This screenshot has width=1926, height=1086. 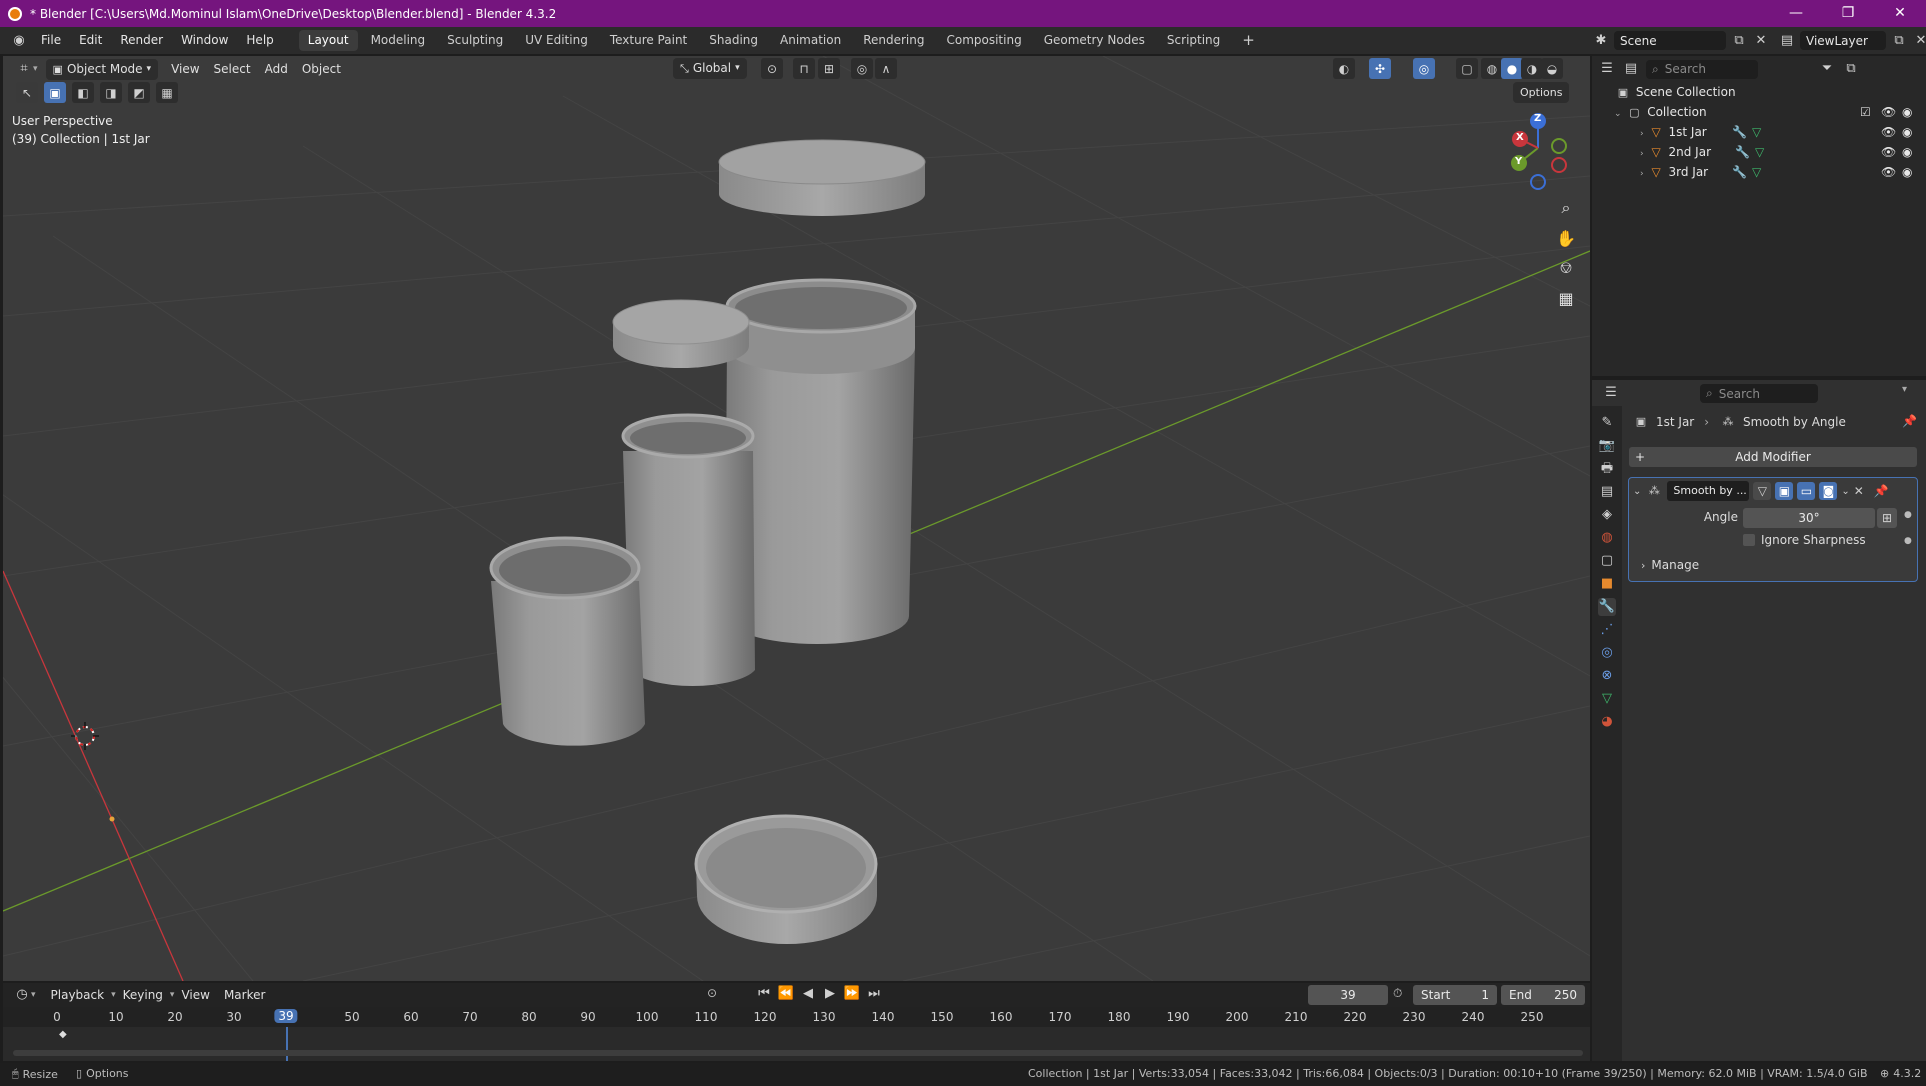 I want to click on floating-lid-bottom, so click(x=786, y=879).